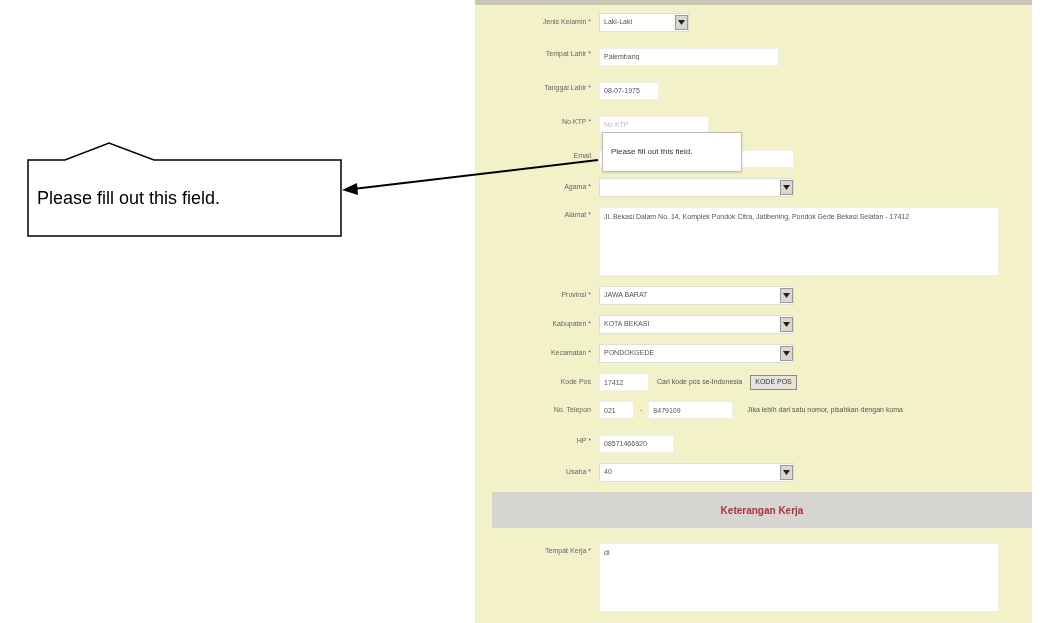  What do you see at coordinates (696, 187) in the screenshot?
I see `select-field` at bounding box center [696, 187].